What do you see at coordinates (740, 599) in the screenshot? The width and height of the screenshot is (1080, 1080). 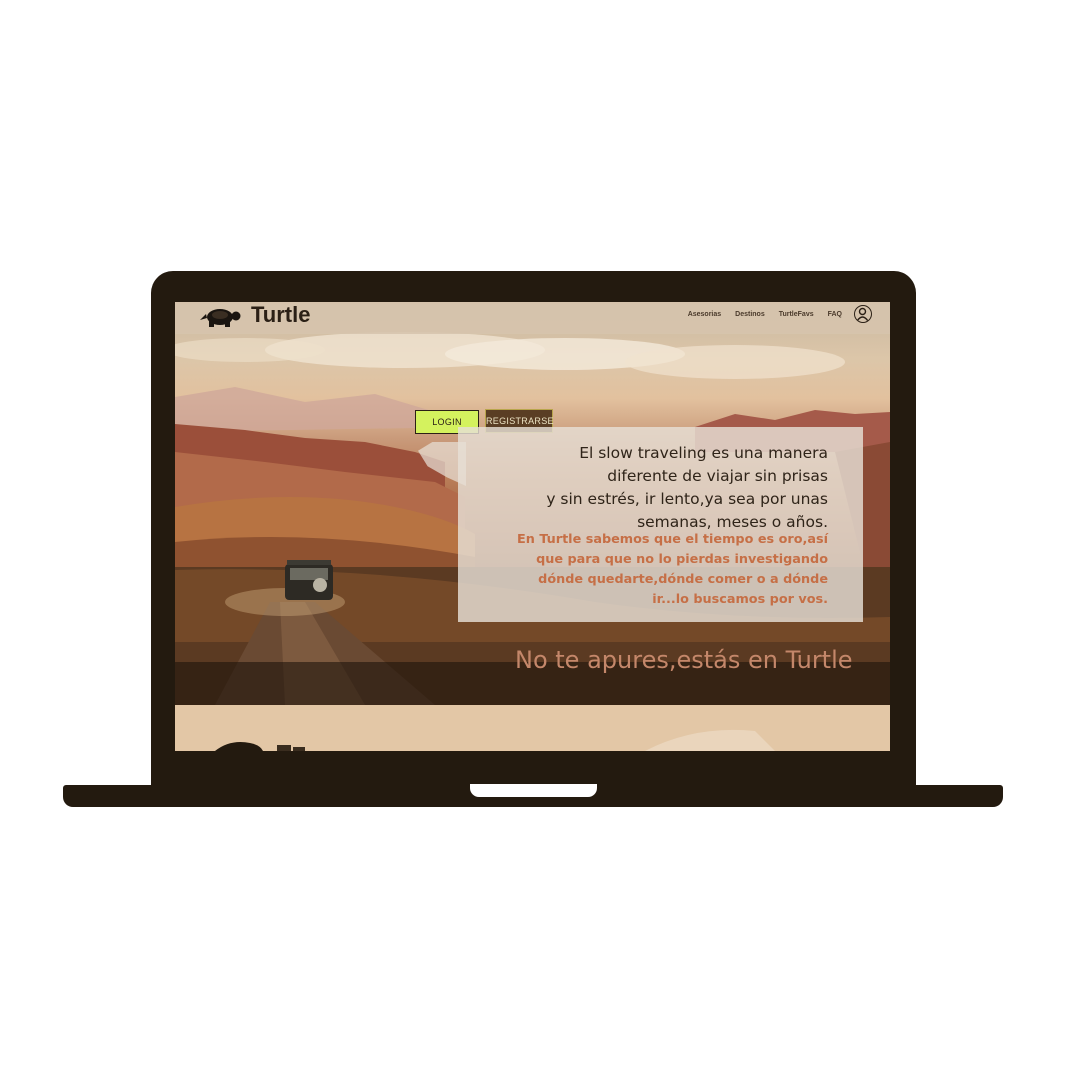 I see `promo-line: ir...lo buscamos por vos.` at bounding box center [740, 599].